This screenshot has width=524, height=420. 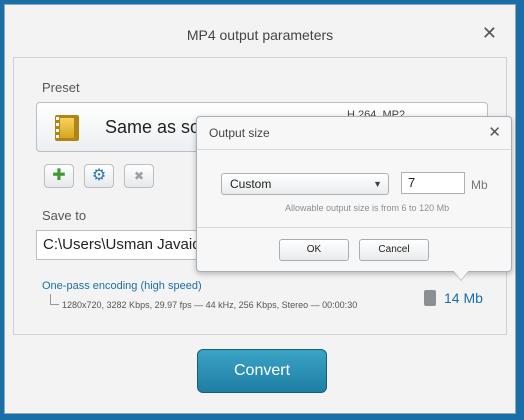 What do you see at coordinates (61, 87) in the screenshot?
I see `preset-label: Preset` at bounding box center [61, 87].